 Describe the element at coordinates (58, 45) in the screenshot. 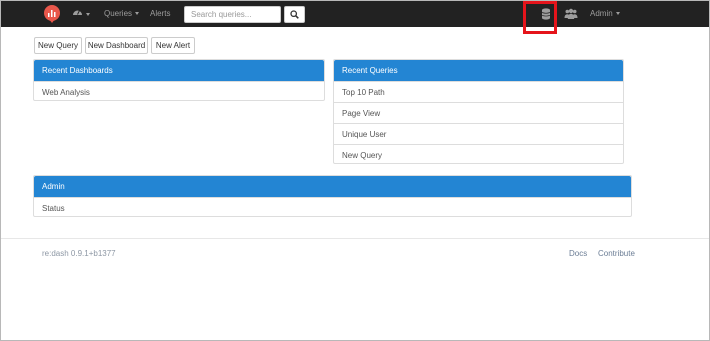

I see `new-query-button: New Query` at that location.